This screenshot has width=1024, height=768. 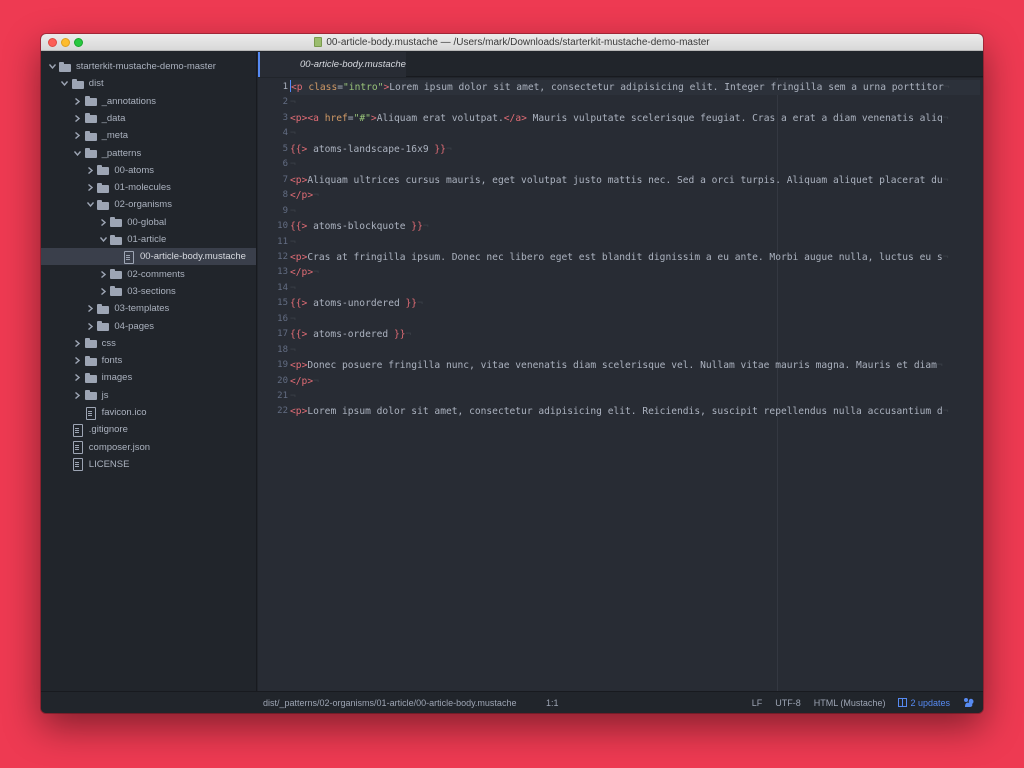 What do you see at coordinates (148, 291) in the screenshot?
I see `tree-folder-item: 03-sections` at bounding box center [148, 291].